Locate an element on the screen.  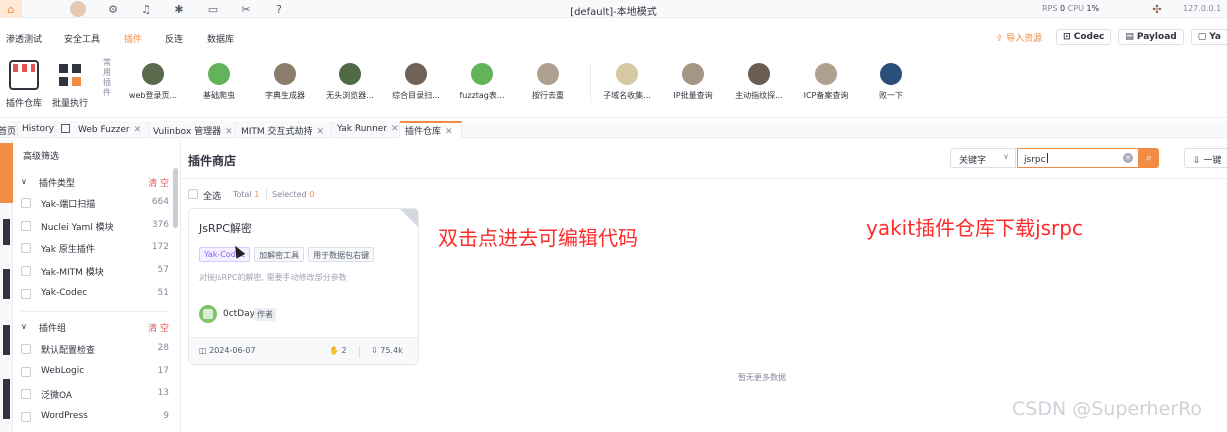
tab-history: History is located at coordinates (36, 129).